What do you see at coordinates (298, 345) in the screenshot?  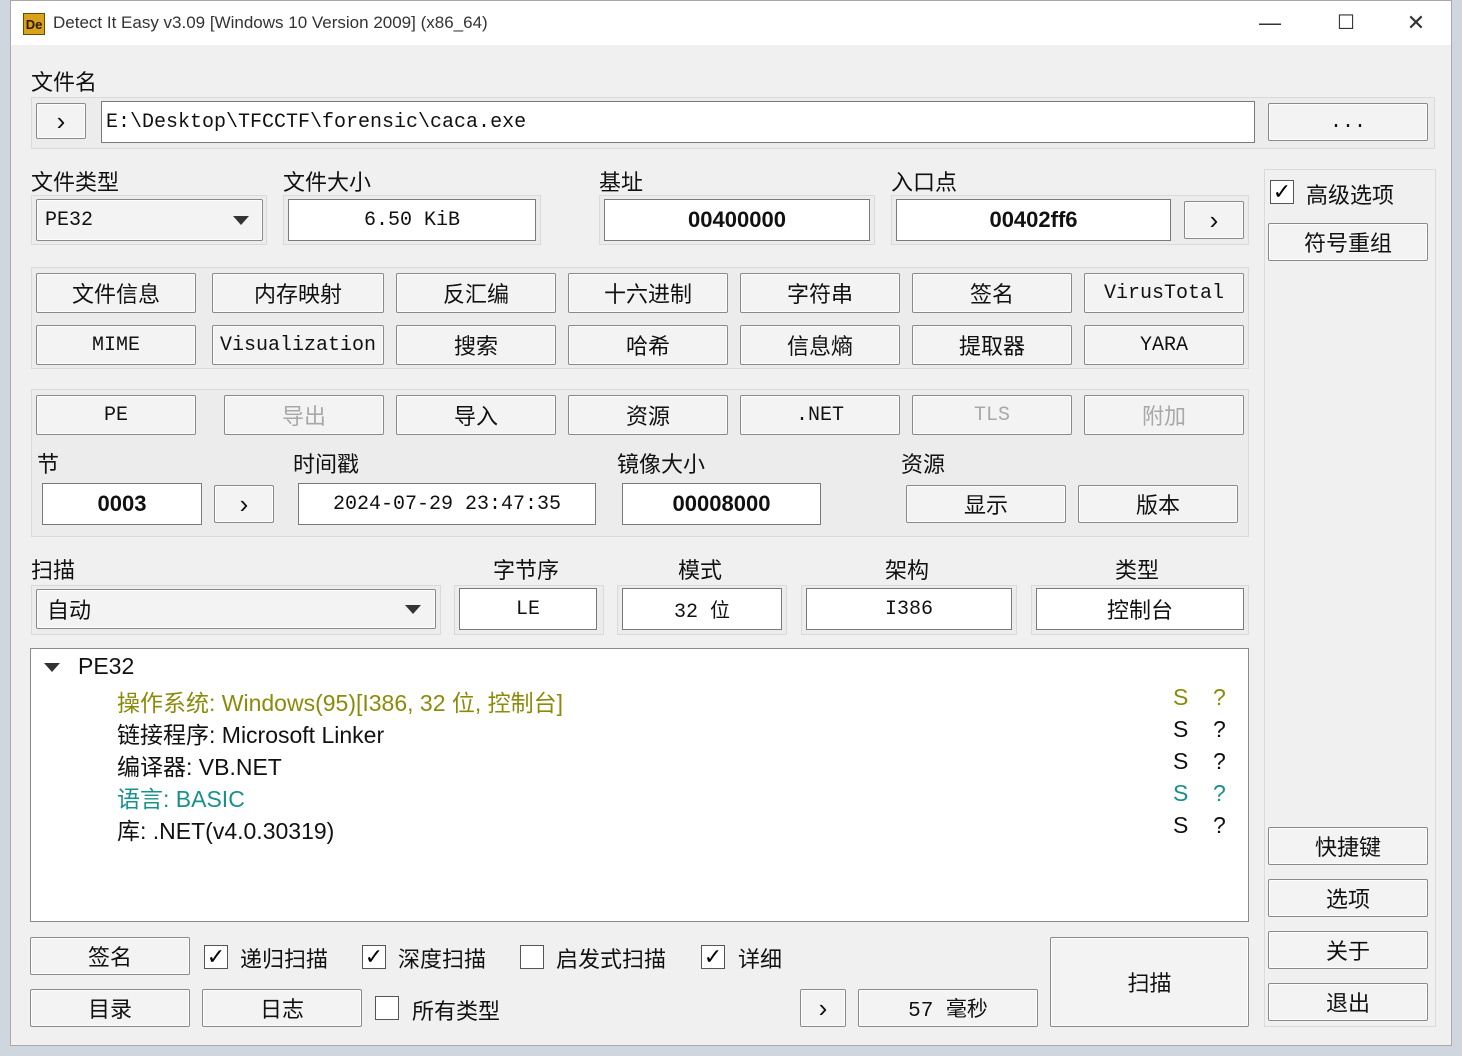 I see `visualization-button: Visualization` at bounding box center [298, 345].